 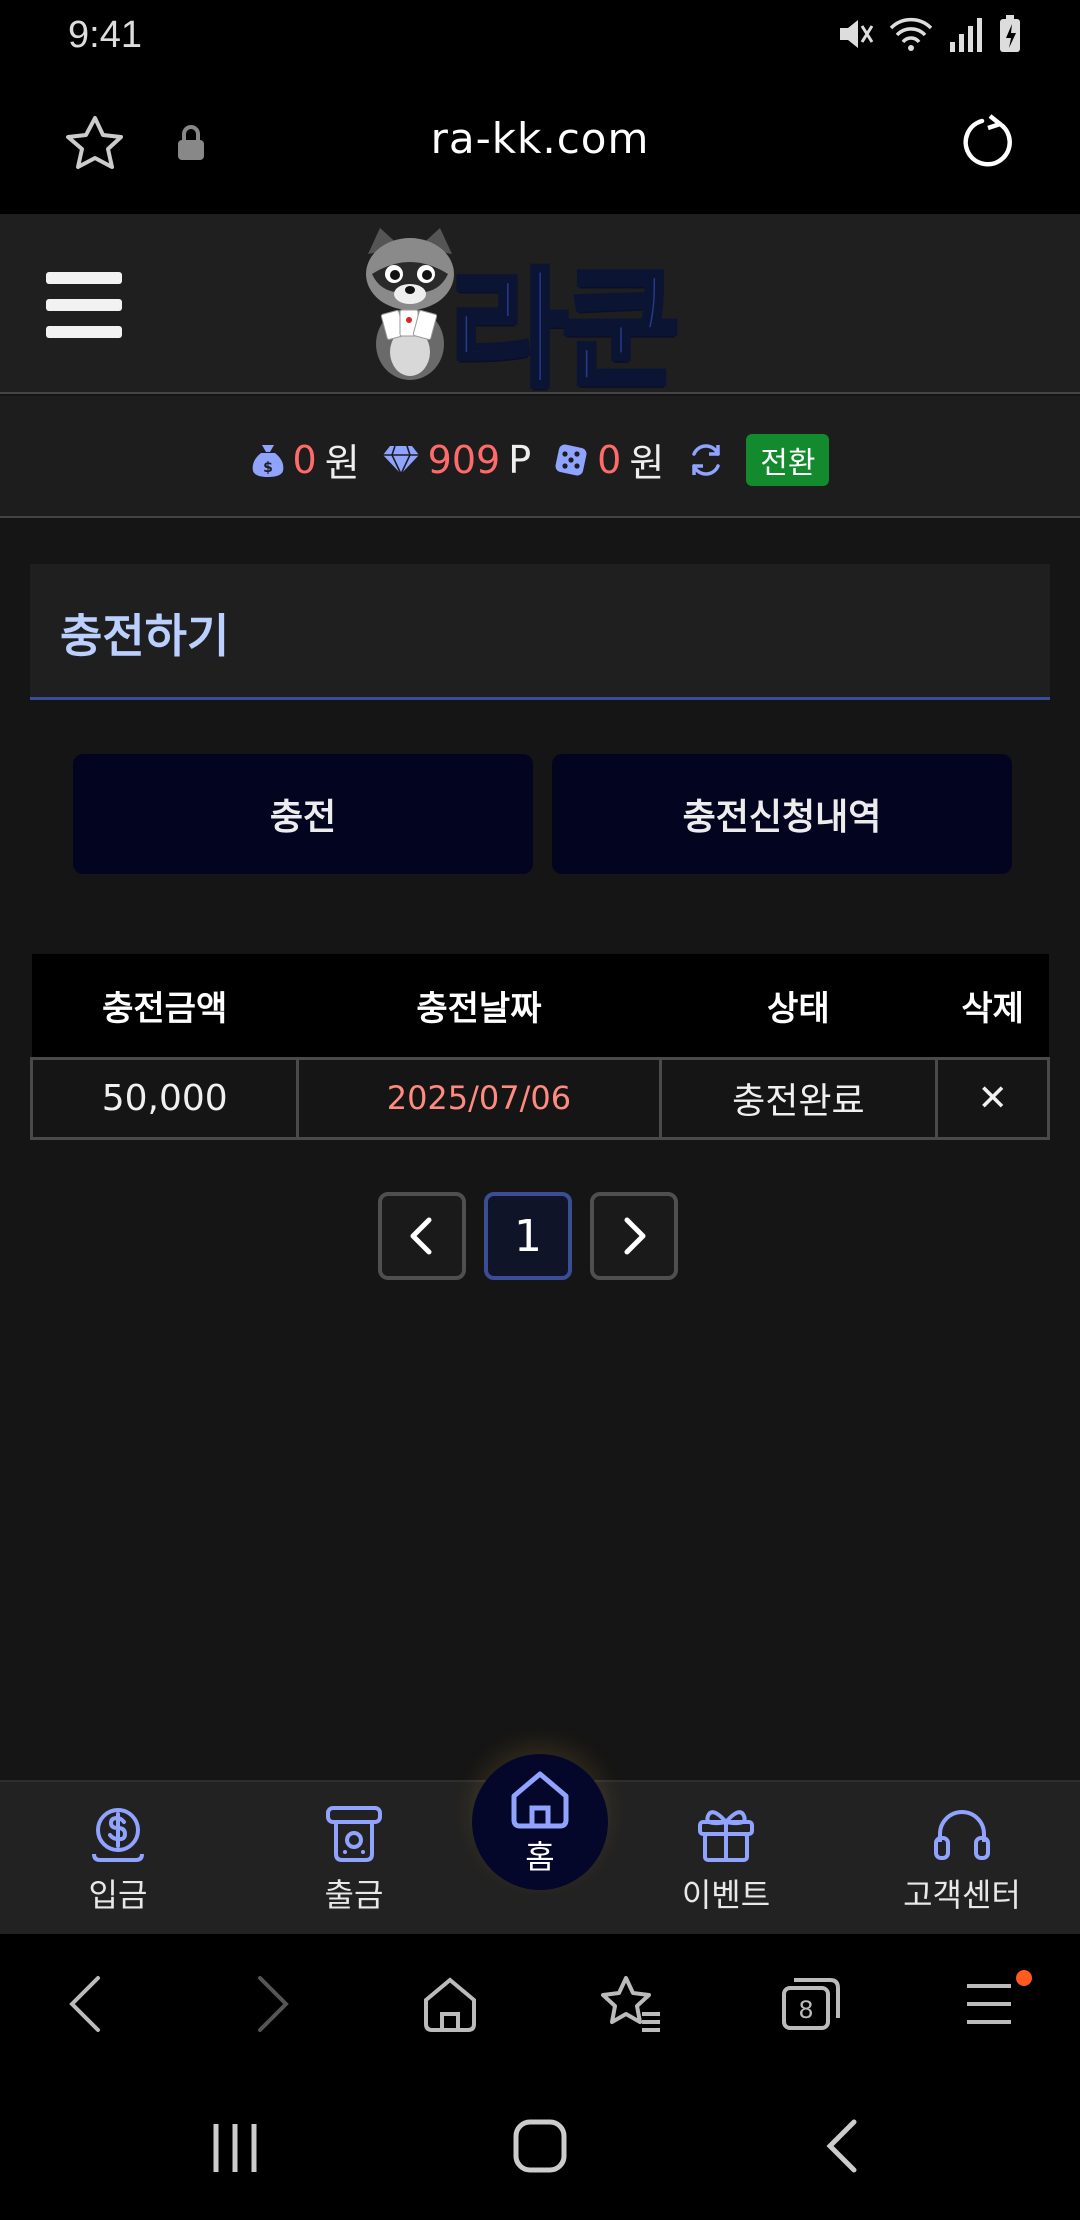 I want to click on amount-cell: 50,000, so click(x=164, y=1098).